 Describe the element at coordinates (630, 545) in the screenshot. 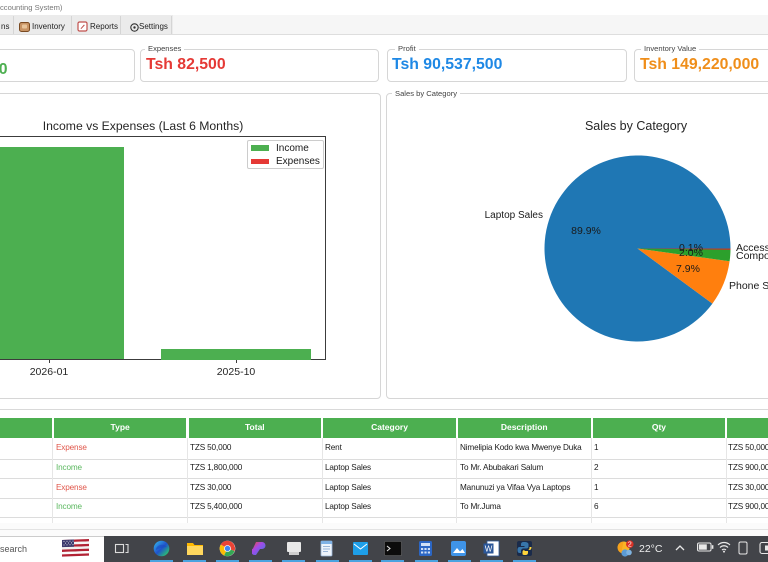

I see `svg-text: 2` at that location.